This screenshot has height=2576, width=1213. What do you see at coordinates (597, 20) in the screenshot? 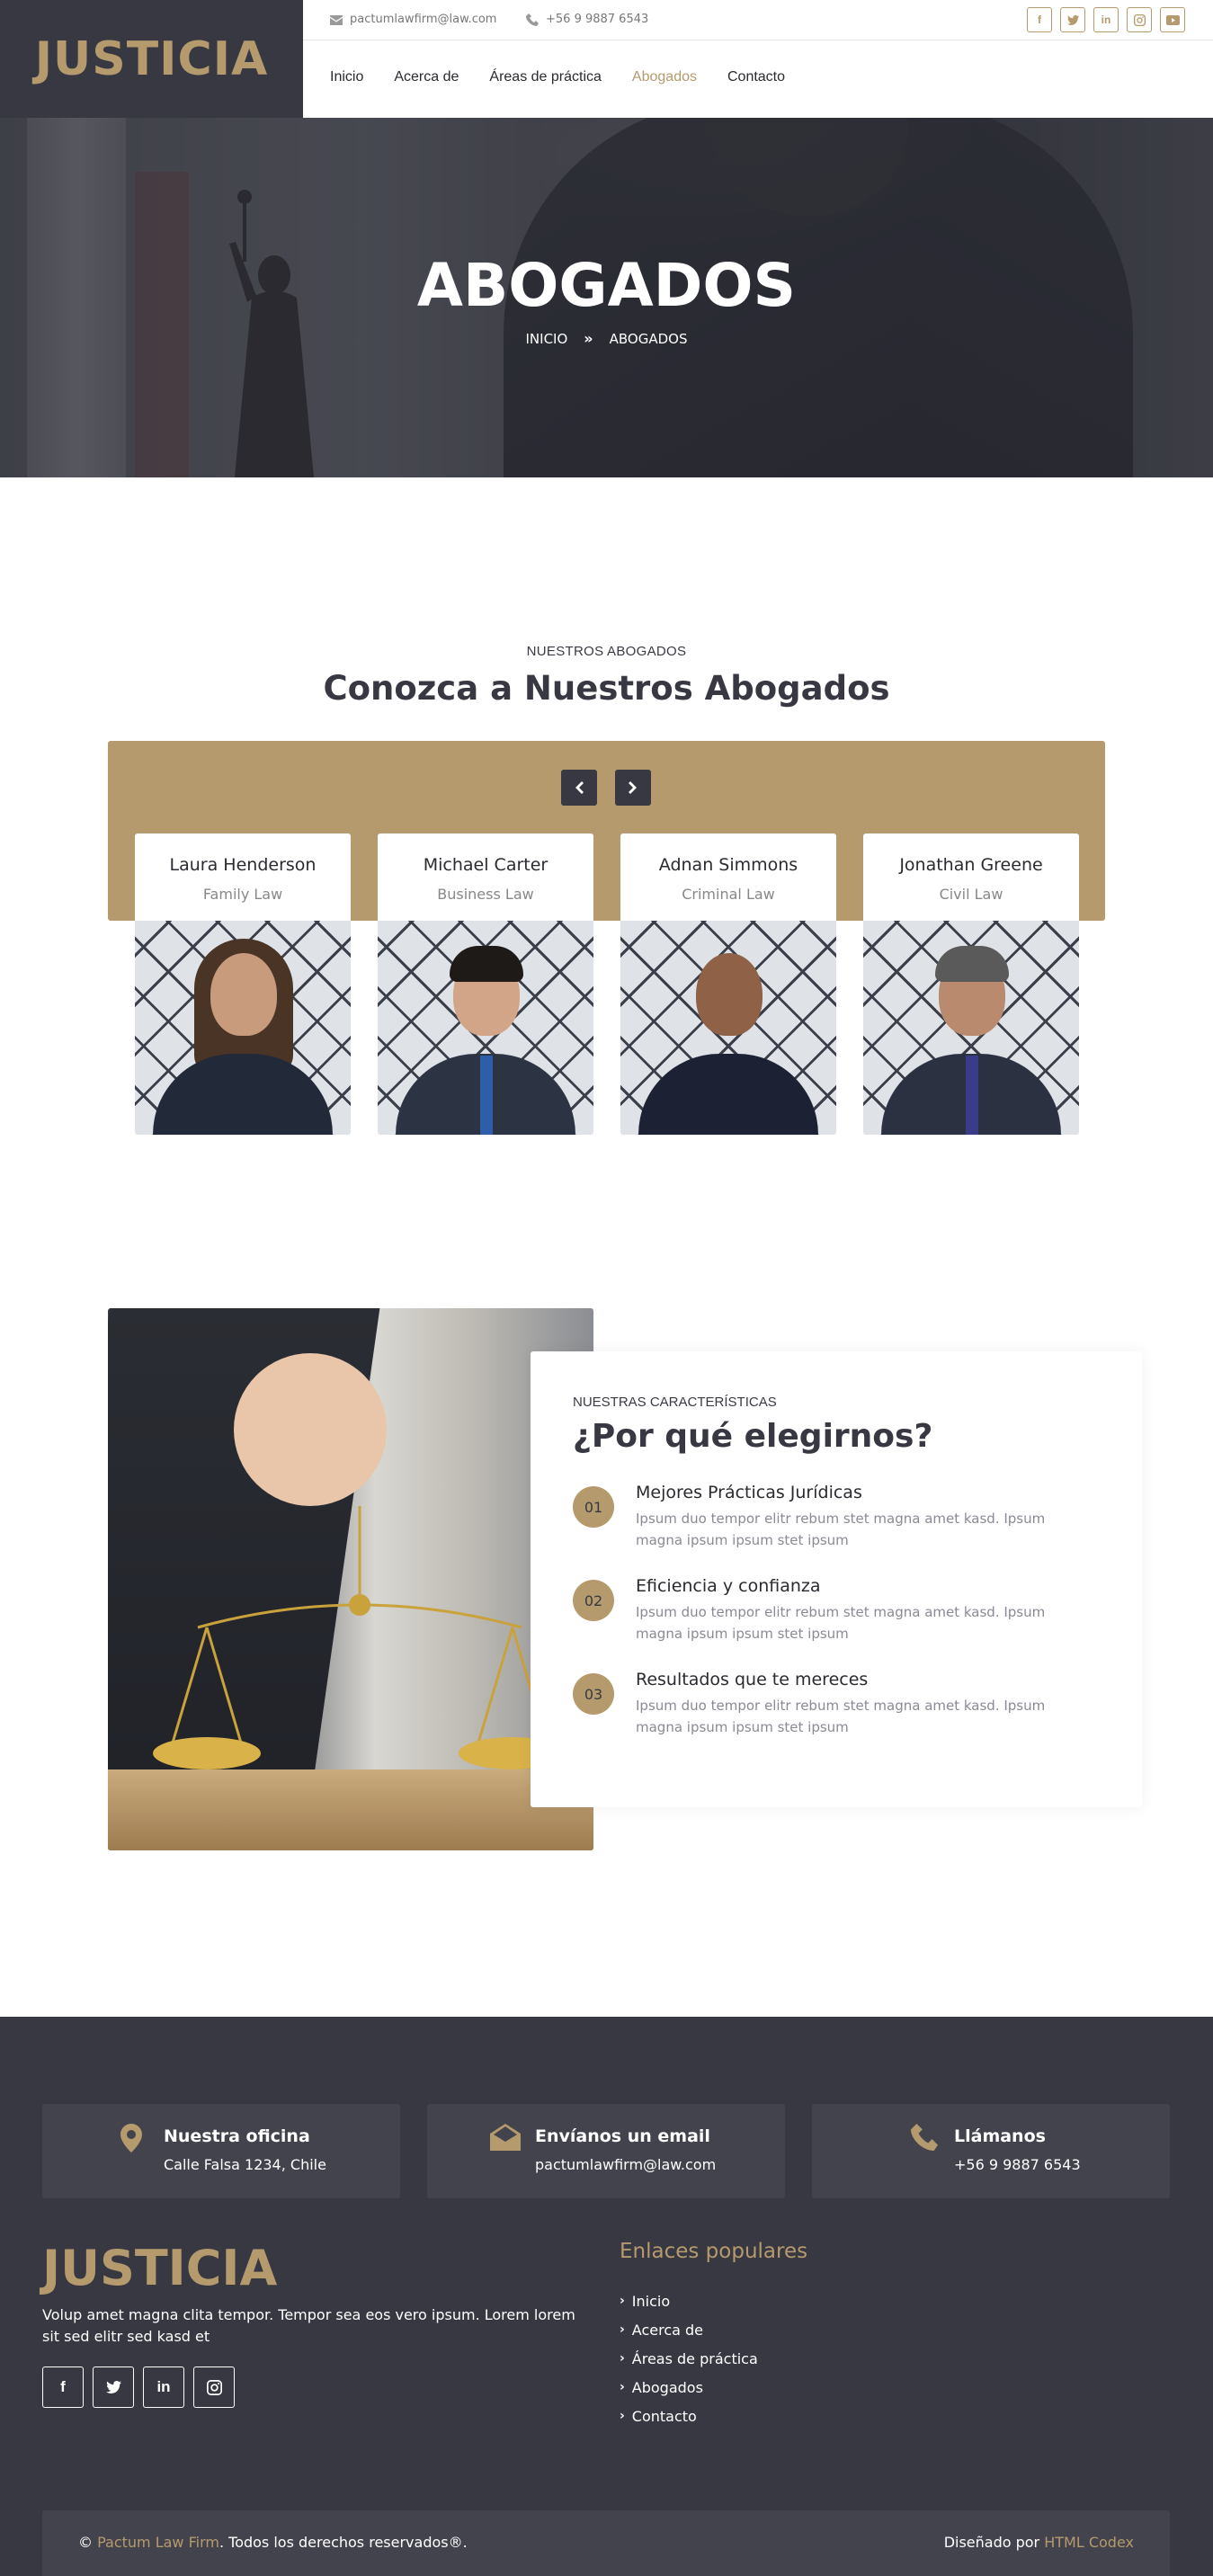
I see `header-phone-text: +56 9 9887 6543` at bounding box center [597, 20].